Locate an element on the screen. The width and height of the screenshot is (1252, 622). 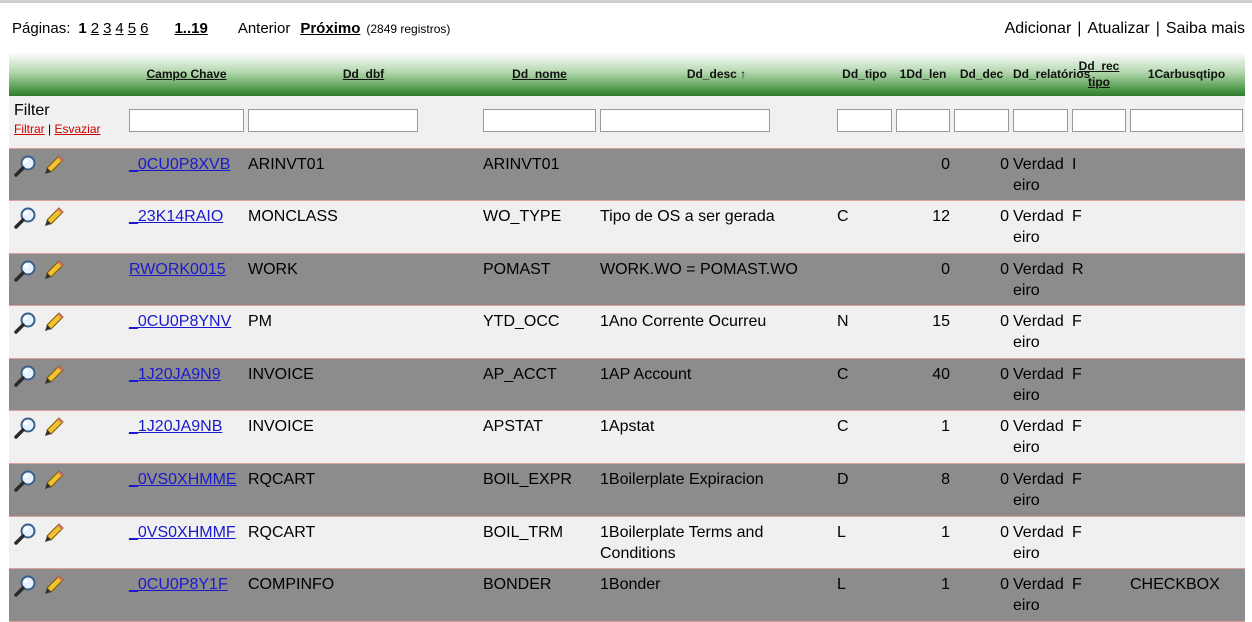
page-link-1: 1 is located at coordinates (82, 28).